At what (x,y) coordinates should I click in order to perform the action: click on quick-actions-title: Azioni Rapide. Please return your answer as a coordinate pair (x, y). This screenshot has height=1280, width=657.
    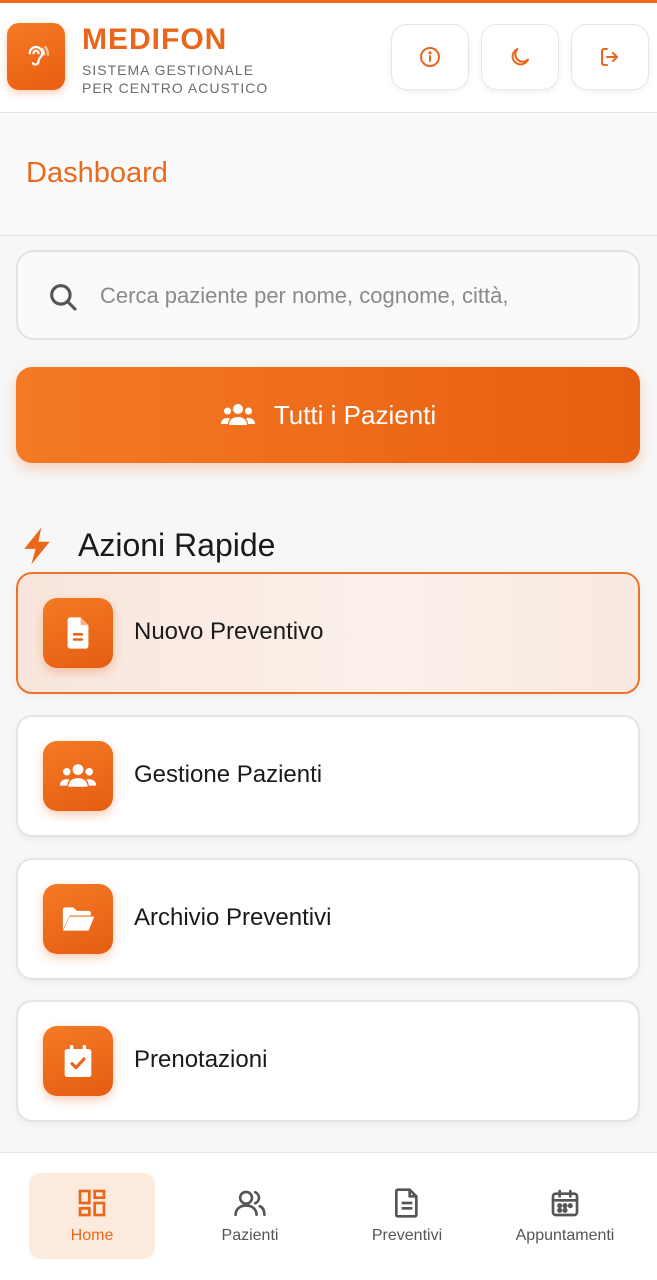
    Looking at the image, I should click on (177, 545).